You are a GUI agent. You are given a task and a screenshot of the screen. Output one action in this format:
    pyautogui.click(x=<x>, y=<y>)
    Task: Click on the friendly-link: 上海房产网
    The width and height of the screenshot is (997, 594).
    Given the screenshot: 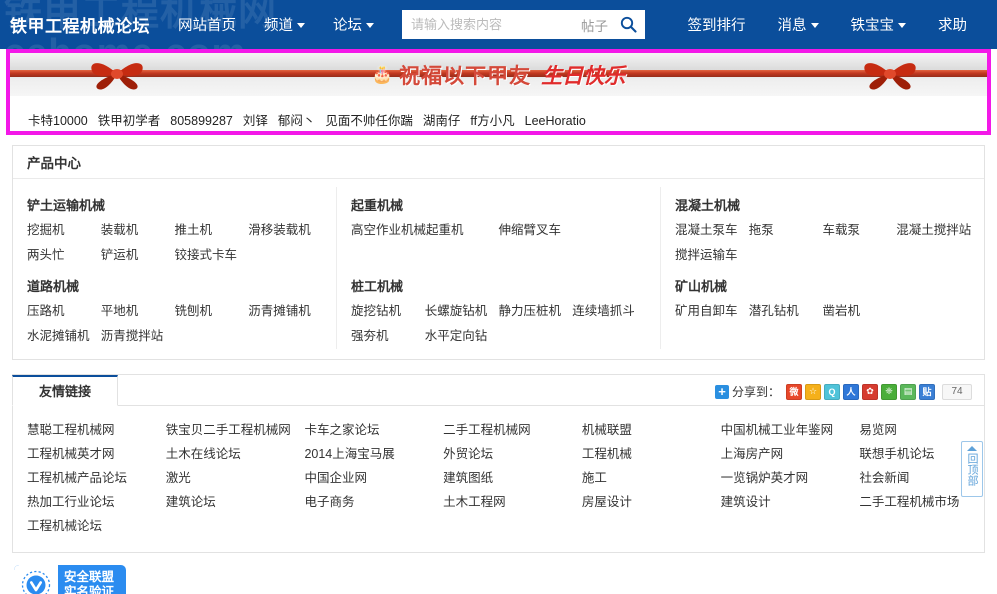 What is the action you would take?
    pyautogui.click(x=783, y=454)
    